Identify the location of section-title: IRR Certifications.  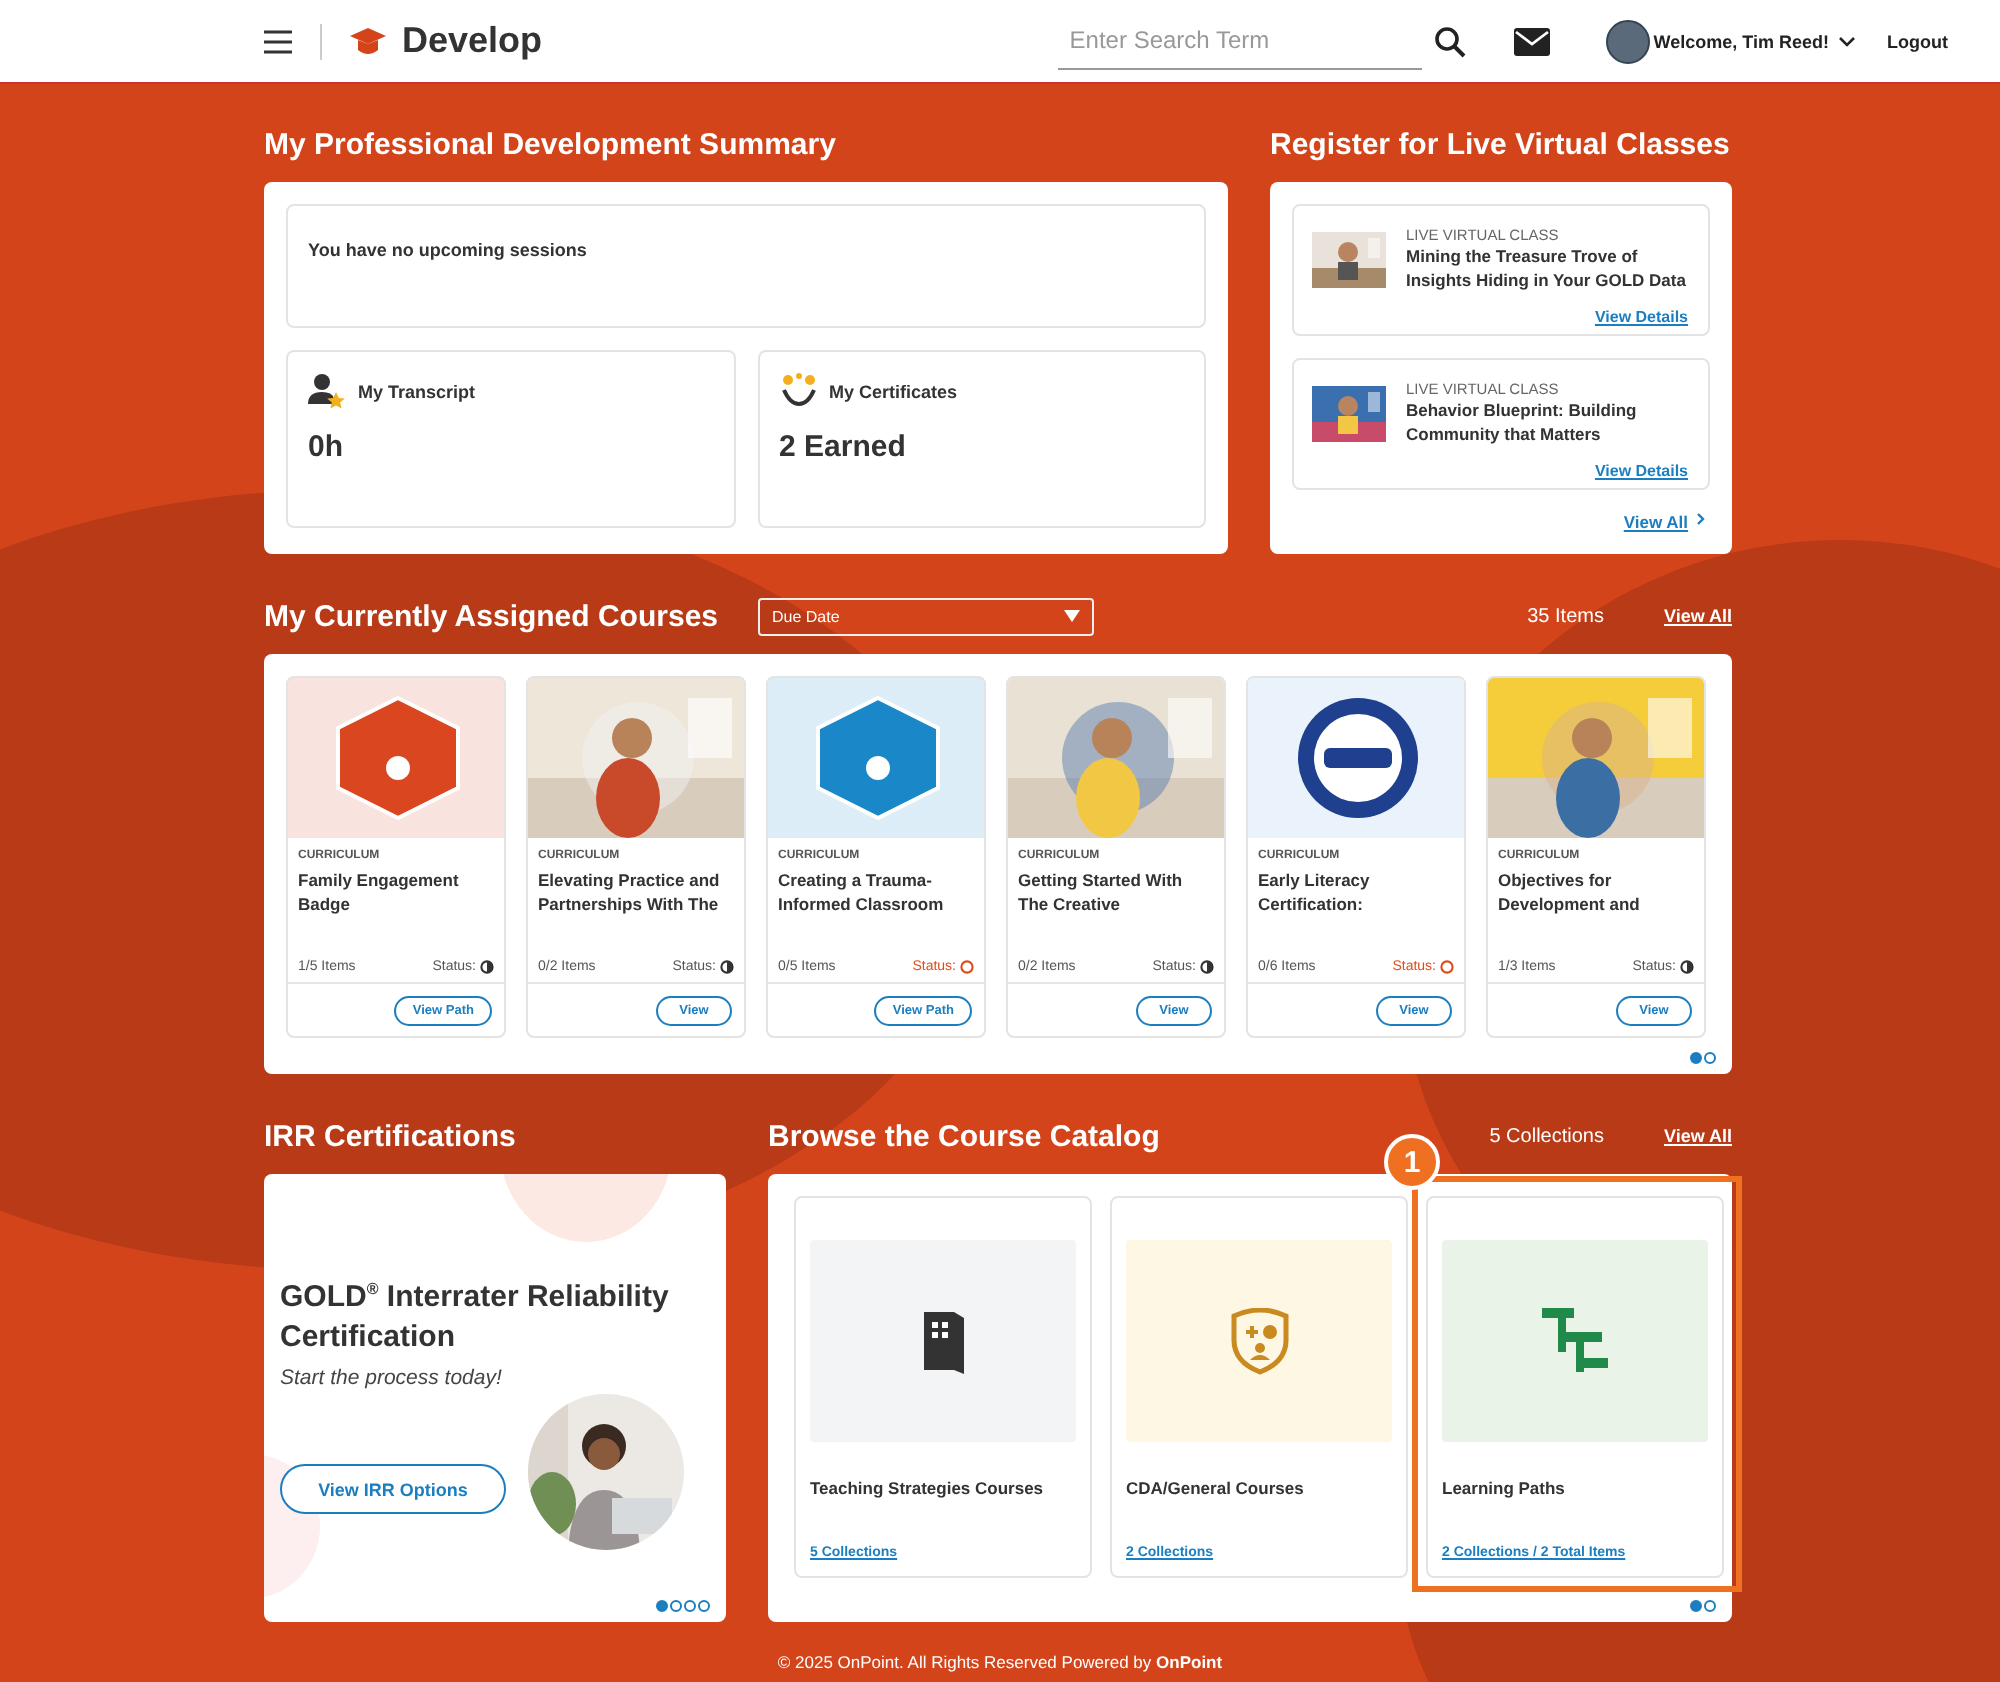
(390, 1136).